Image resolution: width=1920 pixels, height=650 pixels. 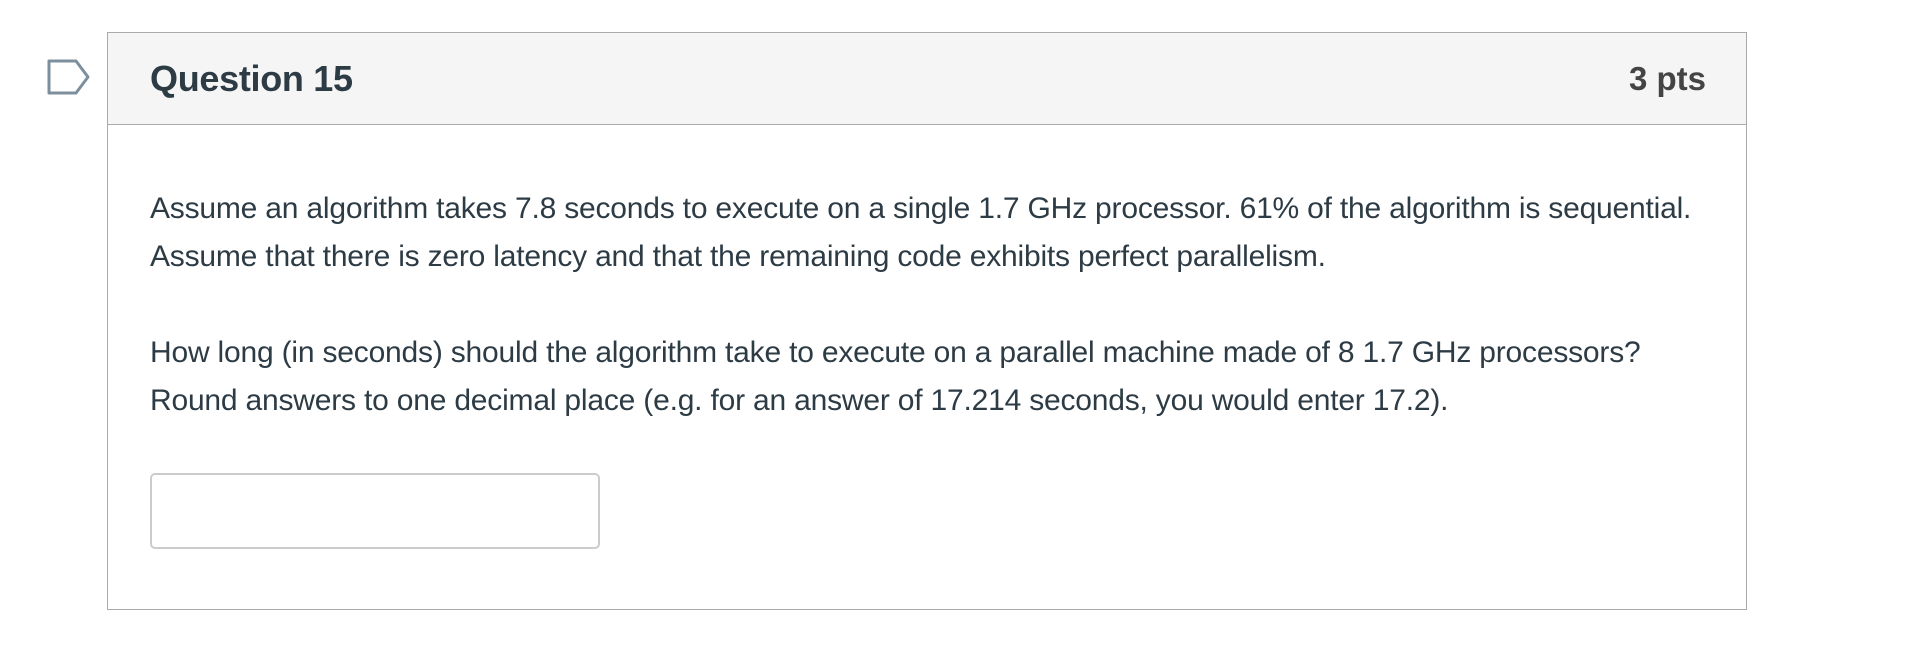 What do you see at coordinates (69, 77) in the screenshot?
I see `flag-question-icon` at bounding box center [69, 77].